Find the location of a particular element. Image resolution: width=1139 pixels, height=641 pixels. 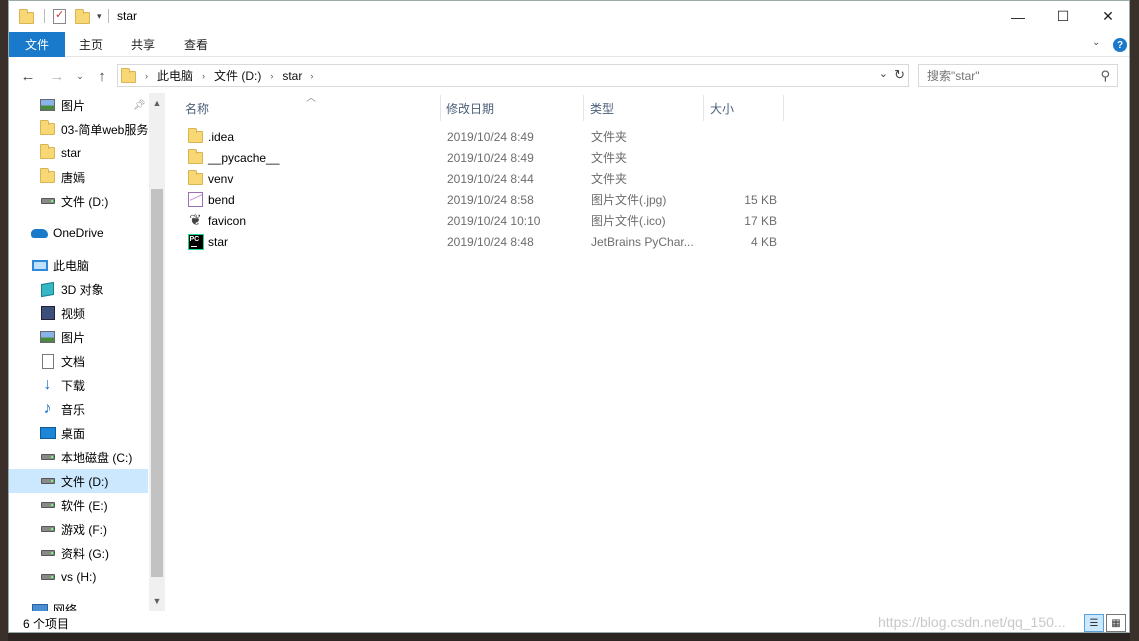

nav-item-label: 资料 (G:) is located at coordinates (85, 553).